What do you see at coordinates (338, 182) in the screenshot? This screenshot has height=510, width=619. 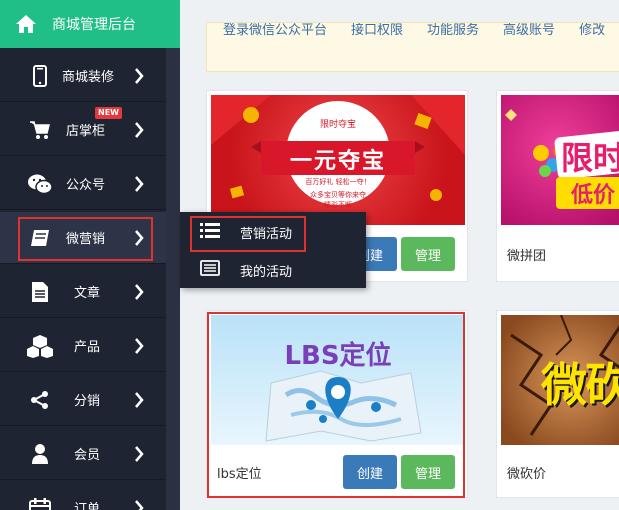 I see `banner-tagline: 百万好礼 轻松一夺！` at bounding box center [338, 182].